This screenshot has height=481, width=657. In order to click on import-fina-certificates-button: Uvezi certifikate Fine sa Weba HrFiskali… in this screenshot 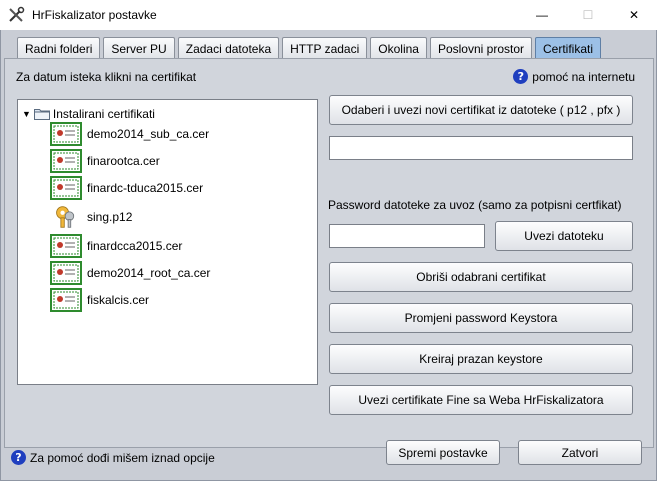, I will do `click(481, 400)`.